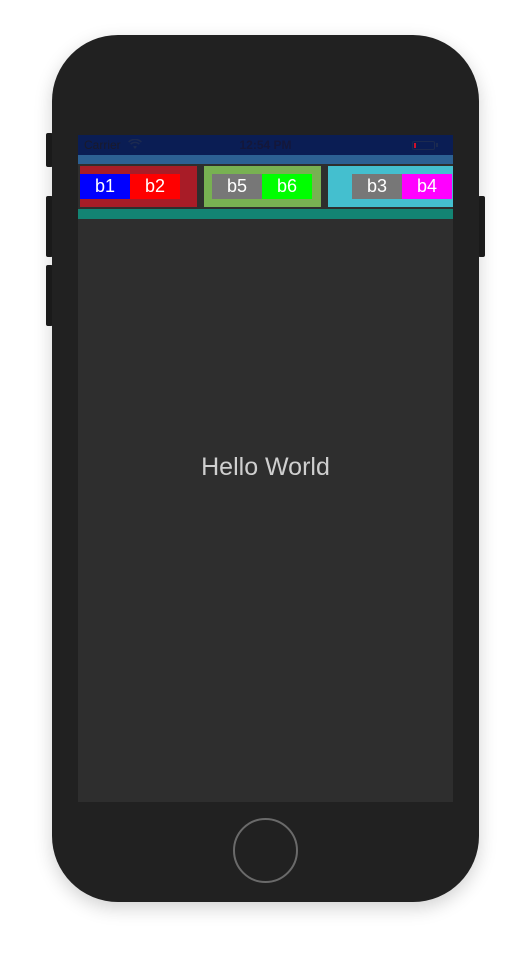 The image size is (531, 953). Describe the element at coordinates (237, 186) in the screenshot. I see `b5-button: b5` at that location.